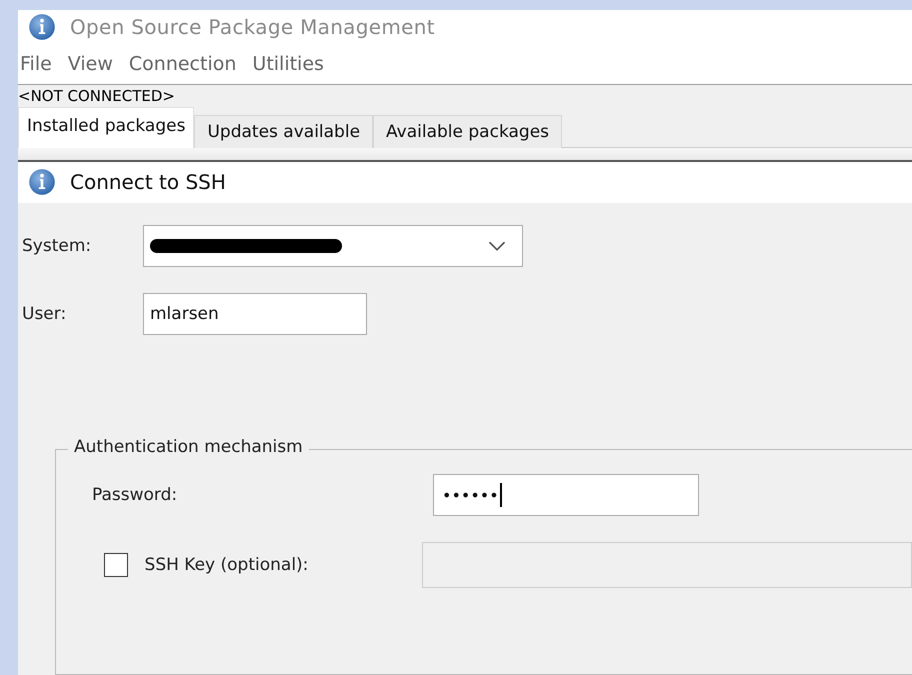 The image size is (912, 675). What do you see at coordinates (255, 314) in the screenshot?
I see `user-input-field: mlarsen` at bounding box center [255, 314].